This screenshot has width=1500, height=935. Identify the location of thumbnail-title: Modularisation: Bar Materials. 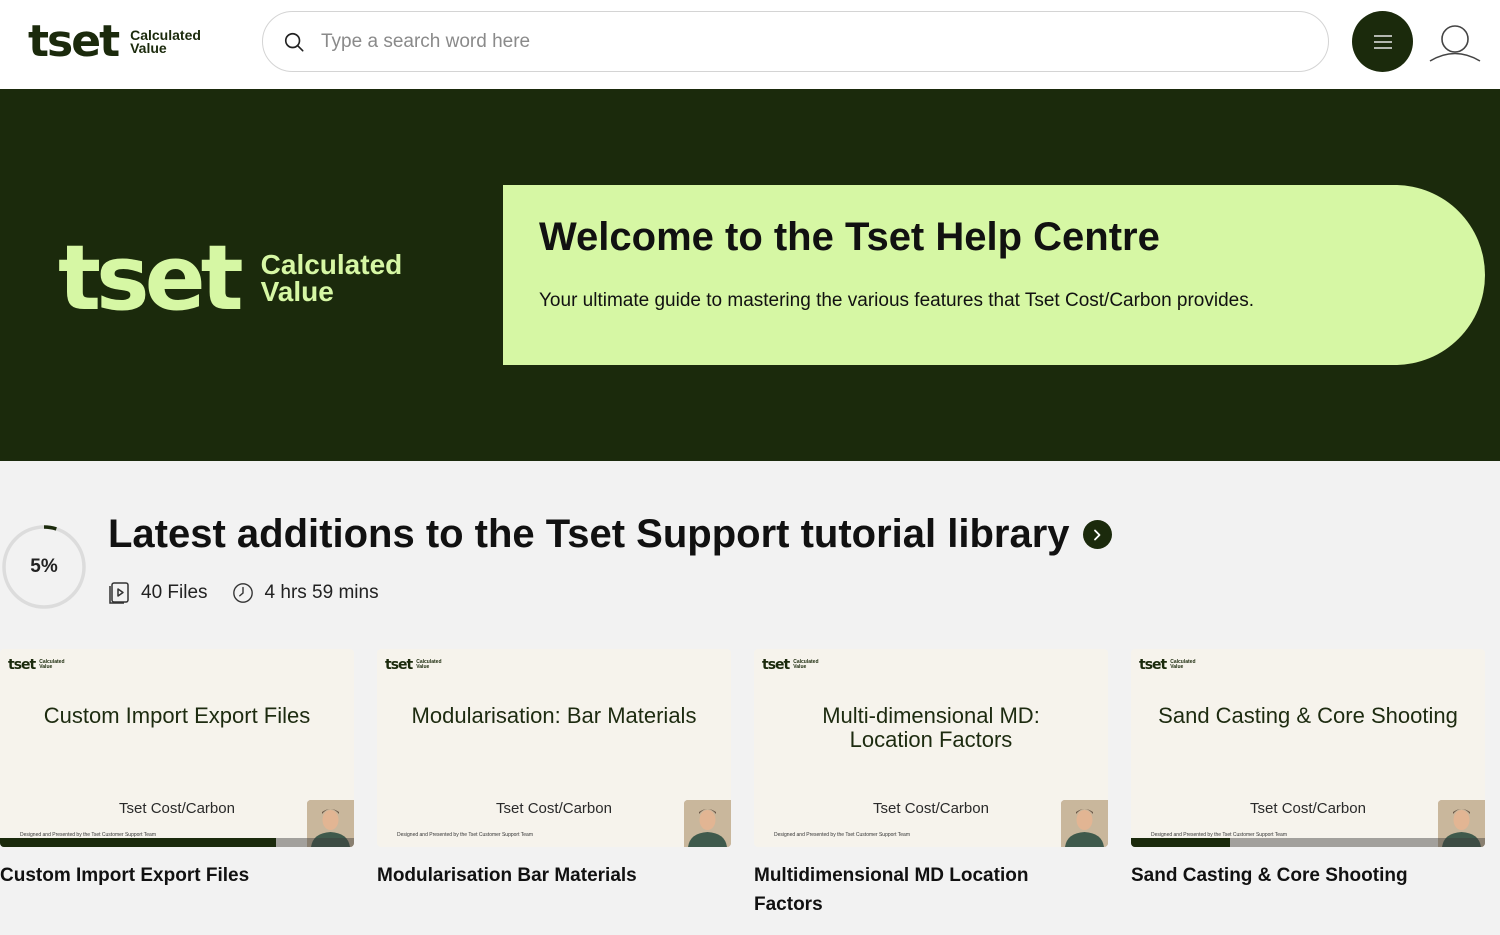
(554, 715).